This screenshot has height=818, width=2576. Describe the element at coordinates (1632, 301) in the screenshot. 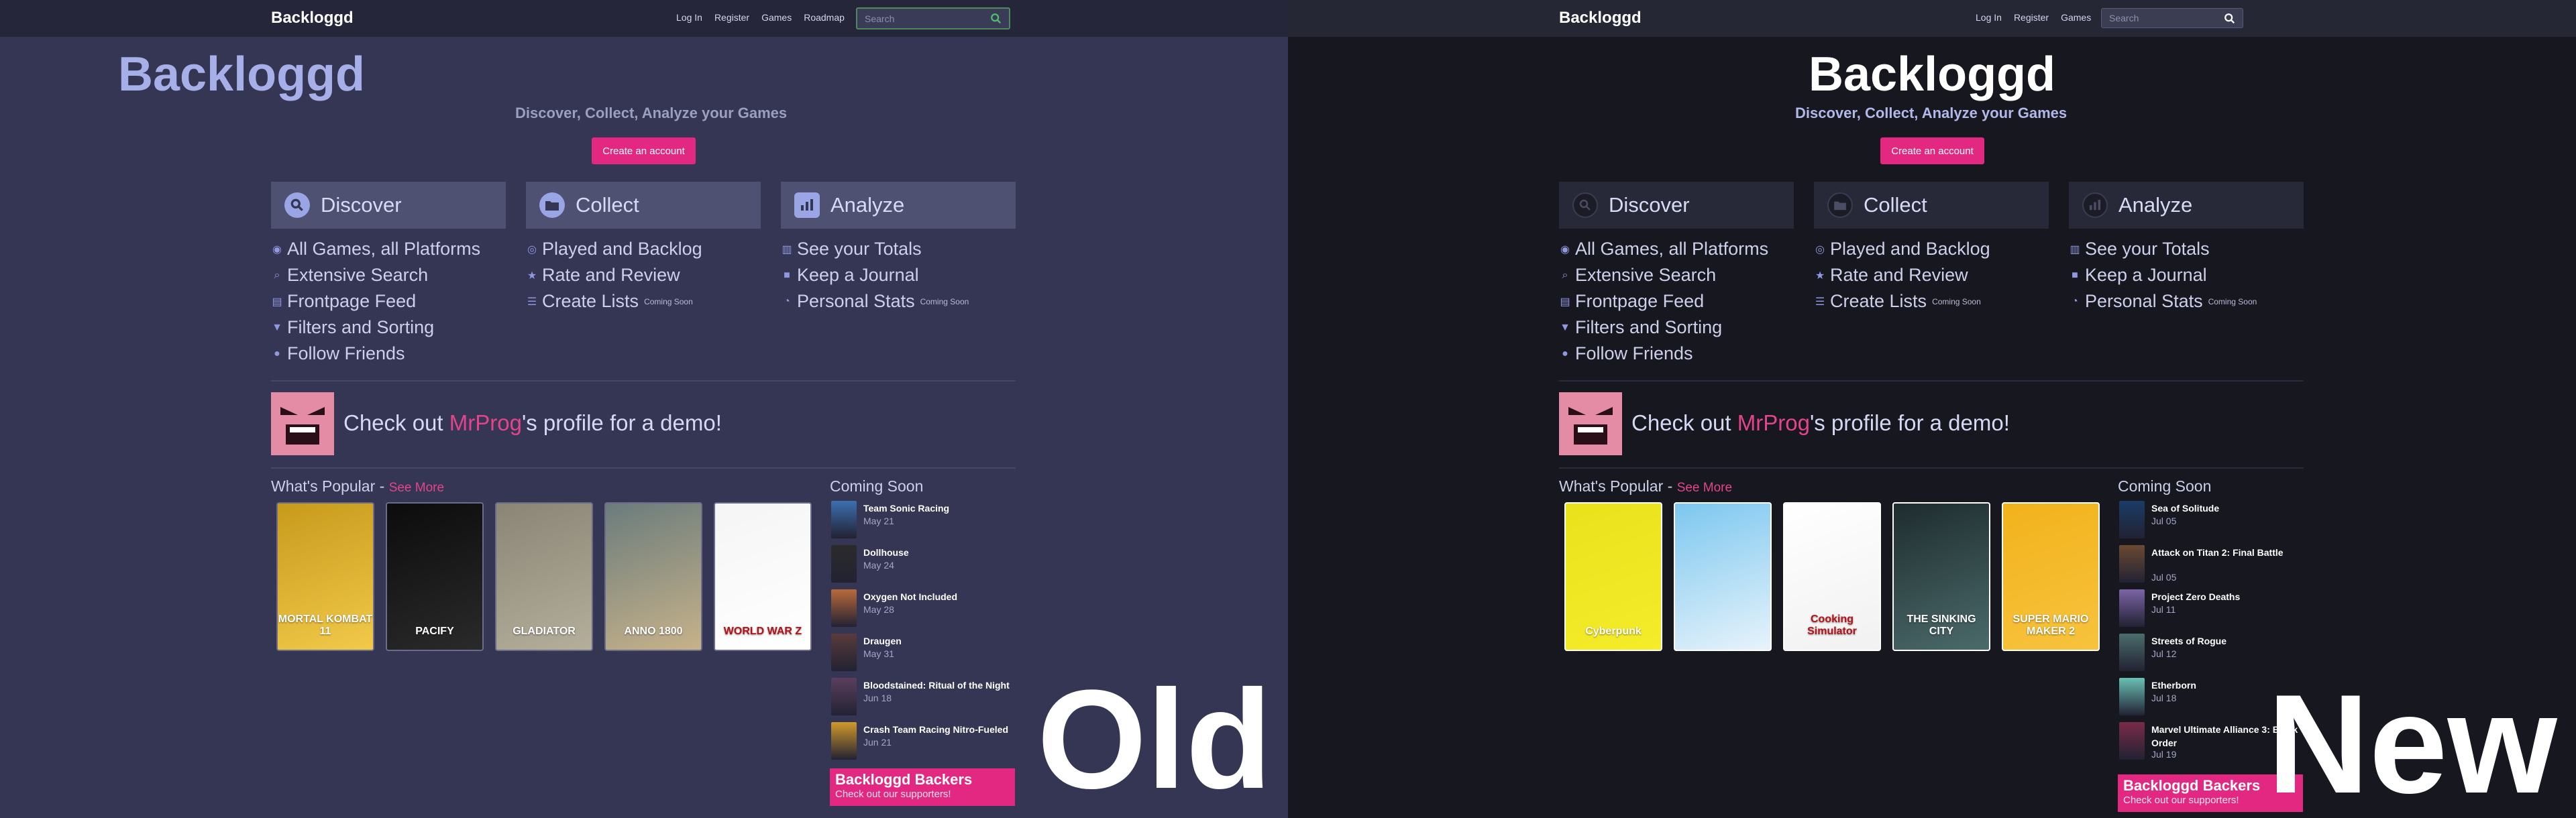

I see `list-item: ▤ Frontpage Feed` at that location.